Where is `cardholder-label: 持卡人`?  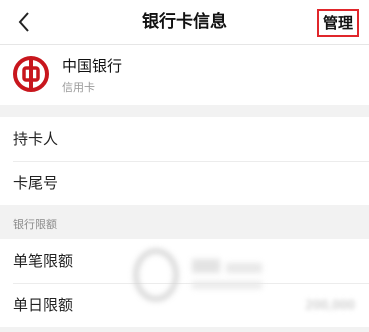 cardholder-label: 持卡人 is located at coordinates (36, 139).